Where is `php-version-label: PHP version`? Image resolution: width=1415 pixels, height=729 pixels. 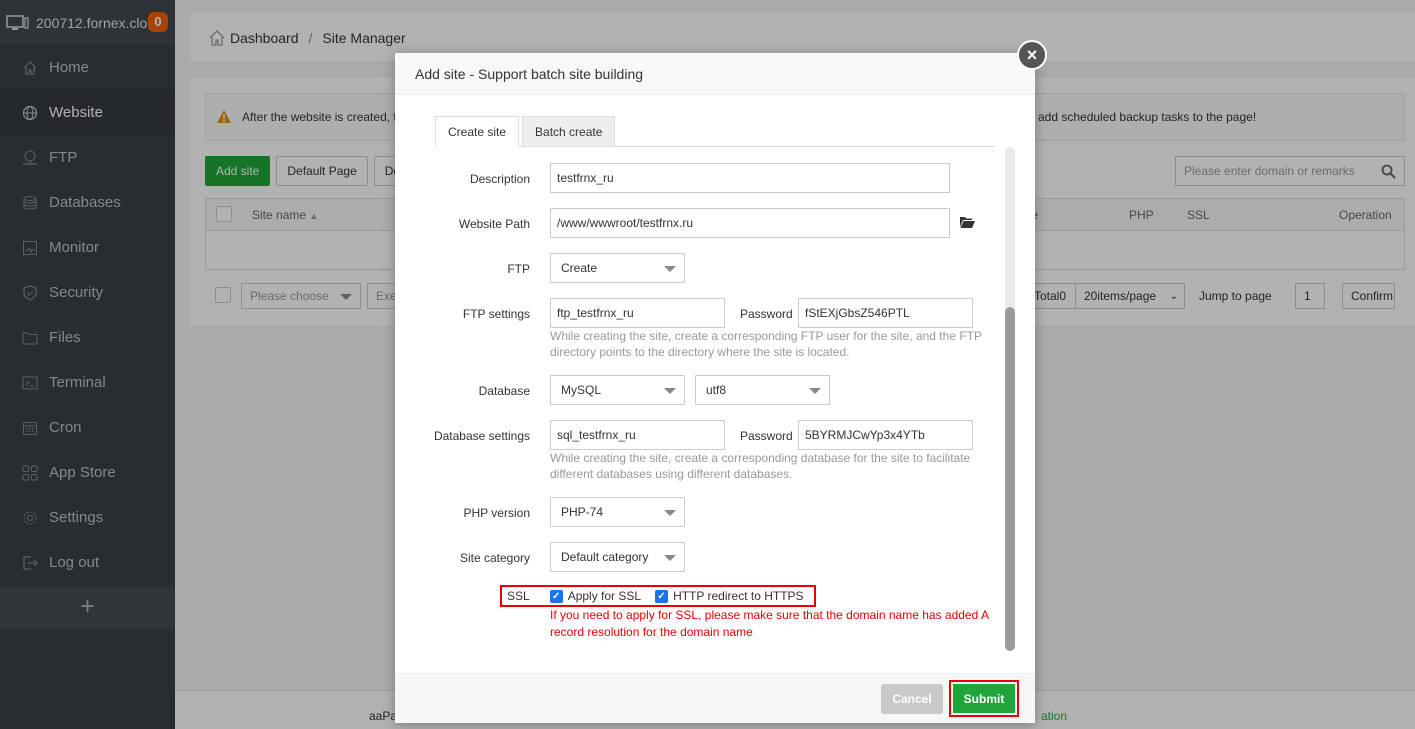 php-version-label: PHP version is located at coordinates (496, 513).